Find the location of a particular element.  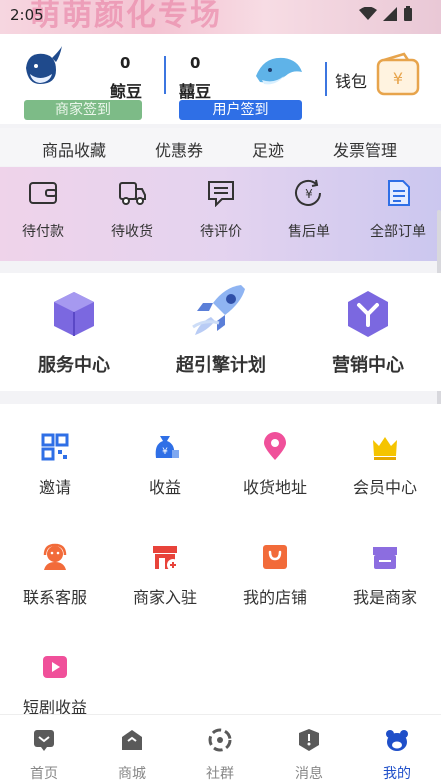

crown-icon is located at coordinates (385, 448).